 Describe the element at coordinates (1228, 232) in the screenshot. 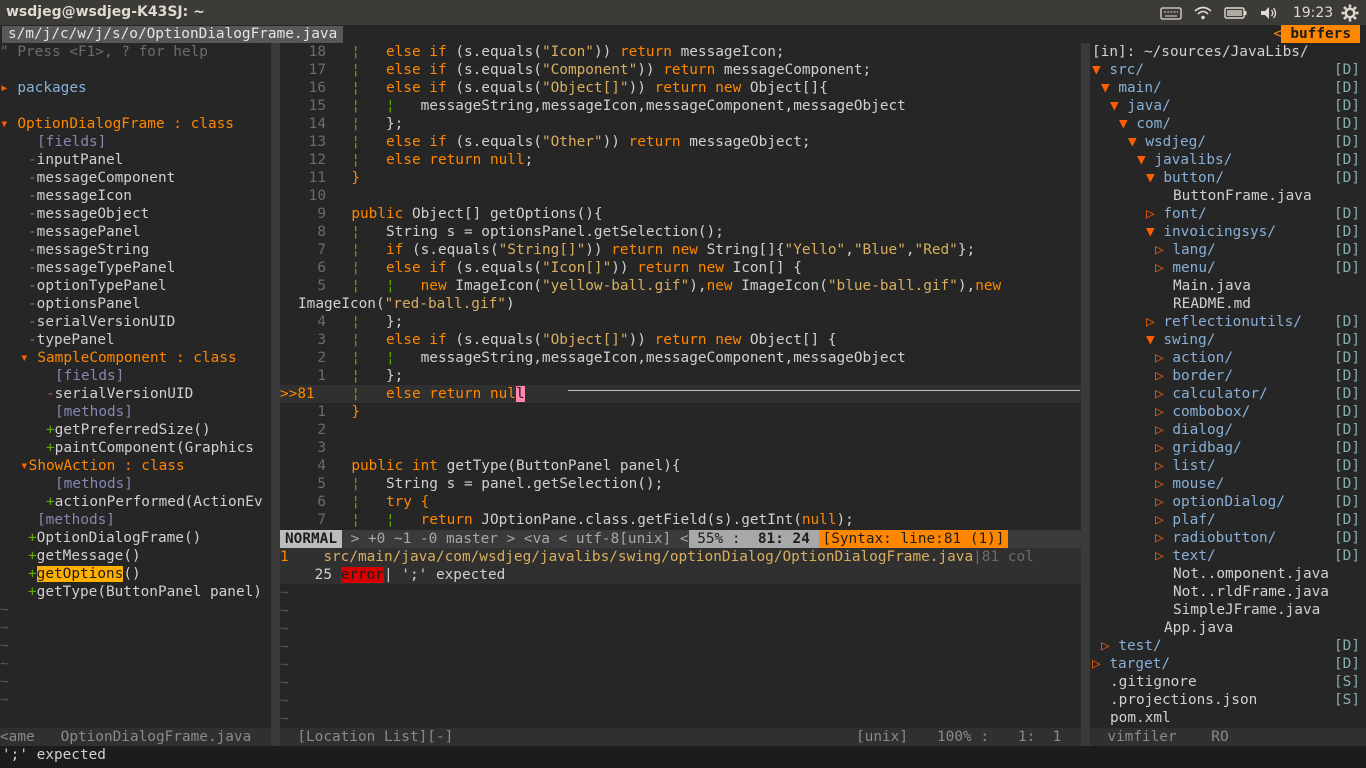

I see `vimfiler-directory: ▼ invoicingsys/[D]` at that location.